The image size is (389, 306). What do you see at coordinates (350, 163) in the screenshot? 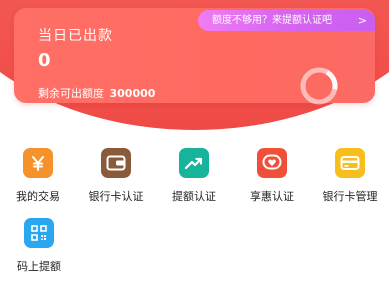
I see `card-icon` at bounding box center [350, 163].